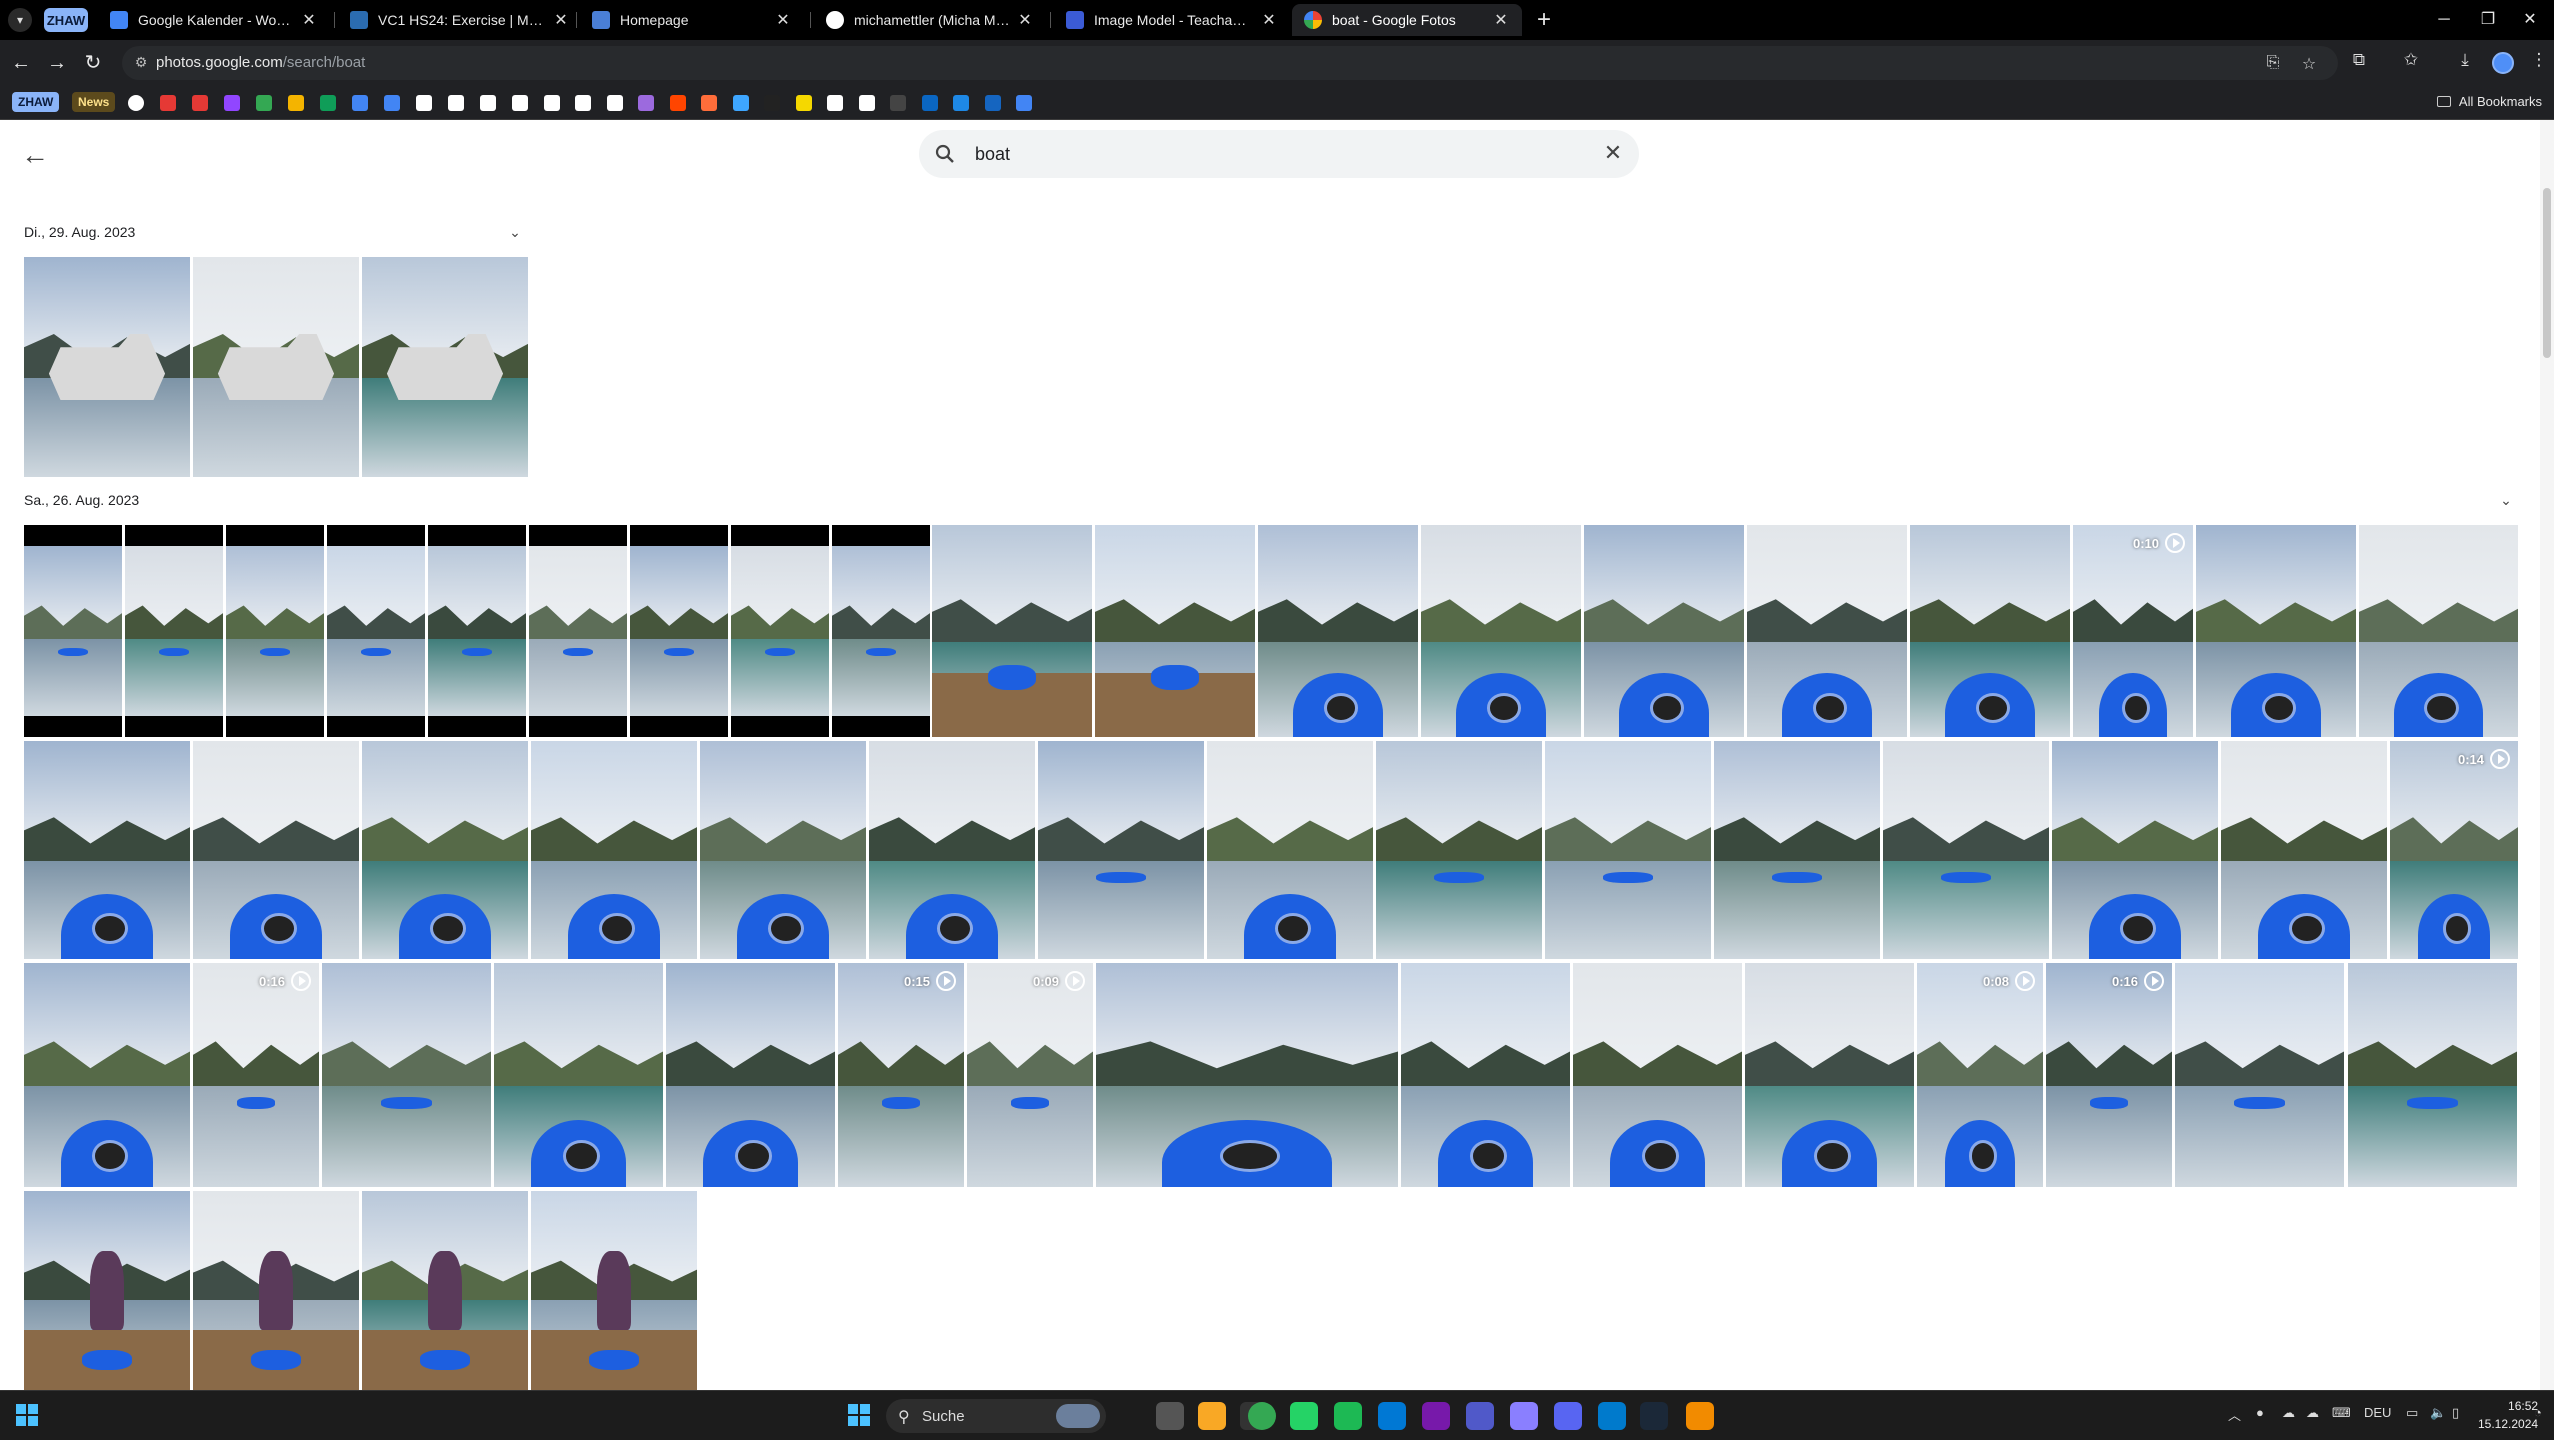  What do you see at coordinates (57, 63) in the screenshot?
I see `forward-arrow-icon: →` at bounding box center [57, 63].